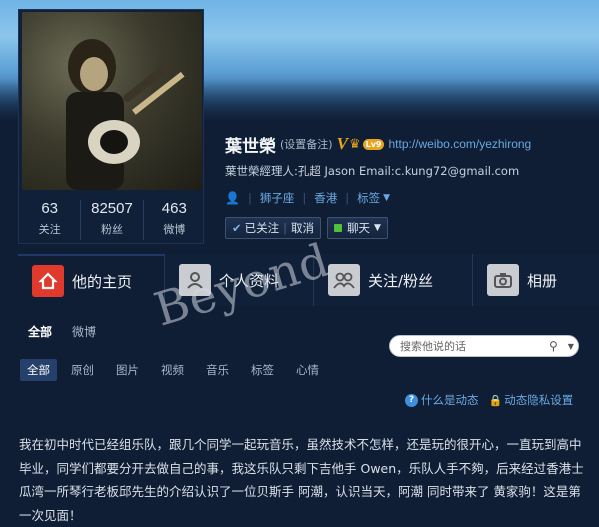 Image resolution: width=599 pixels, height=527 pixels. What do you see at coordinates (49, 220) in the screenshot?
I see `following-count: 63 关注` at bounding box center [49, 220].